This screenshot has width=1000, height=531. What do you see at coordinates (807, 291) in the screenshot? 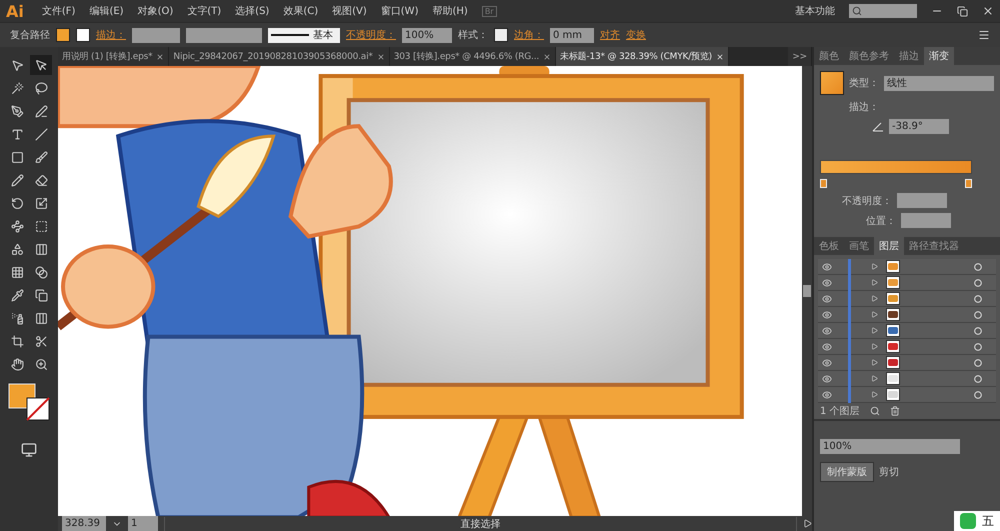
I see `vertical-scrollbar` at bounding box center [807, 291].